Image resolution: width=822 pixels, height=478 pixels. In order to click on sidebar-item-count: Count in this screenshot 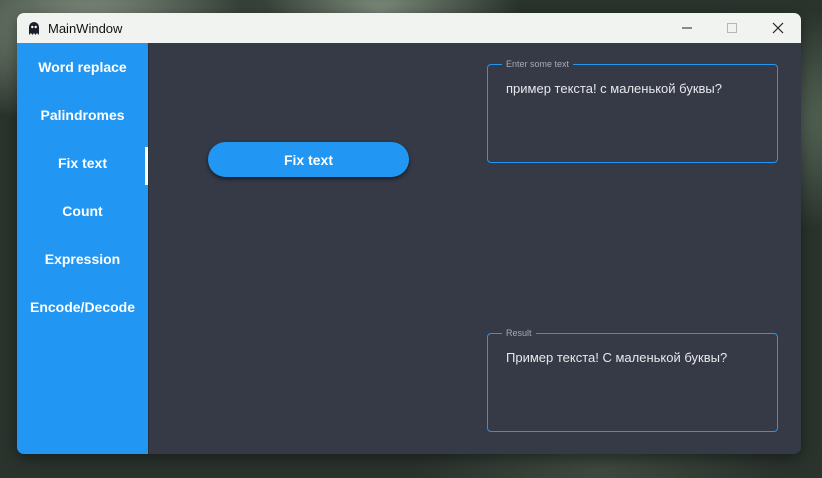, I will do `click(82, 211)`.